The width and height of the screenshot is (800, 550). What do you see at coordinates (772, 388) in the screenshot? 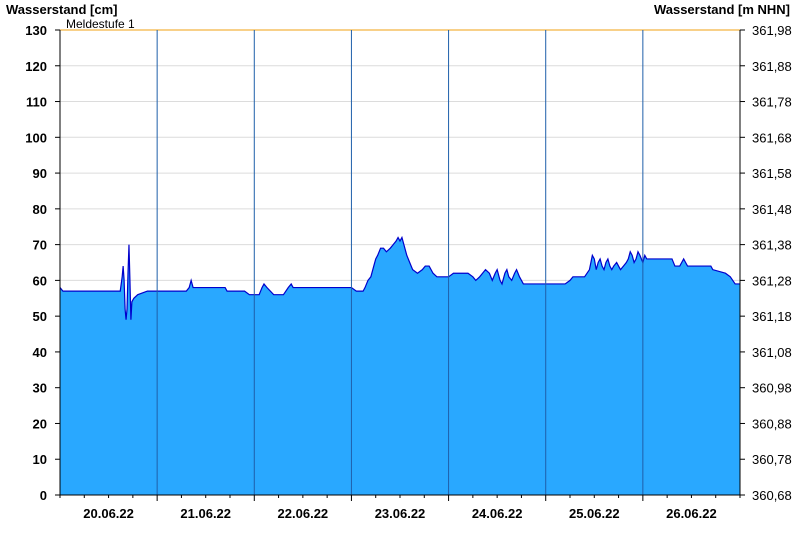
I see `y-tick-label-right-3: 360,98` at bounding box center [772, 388].